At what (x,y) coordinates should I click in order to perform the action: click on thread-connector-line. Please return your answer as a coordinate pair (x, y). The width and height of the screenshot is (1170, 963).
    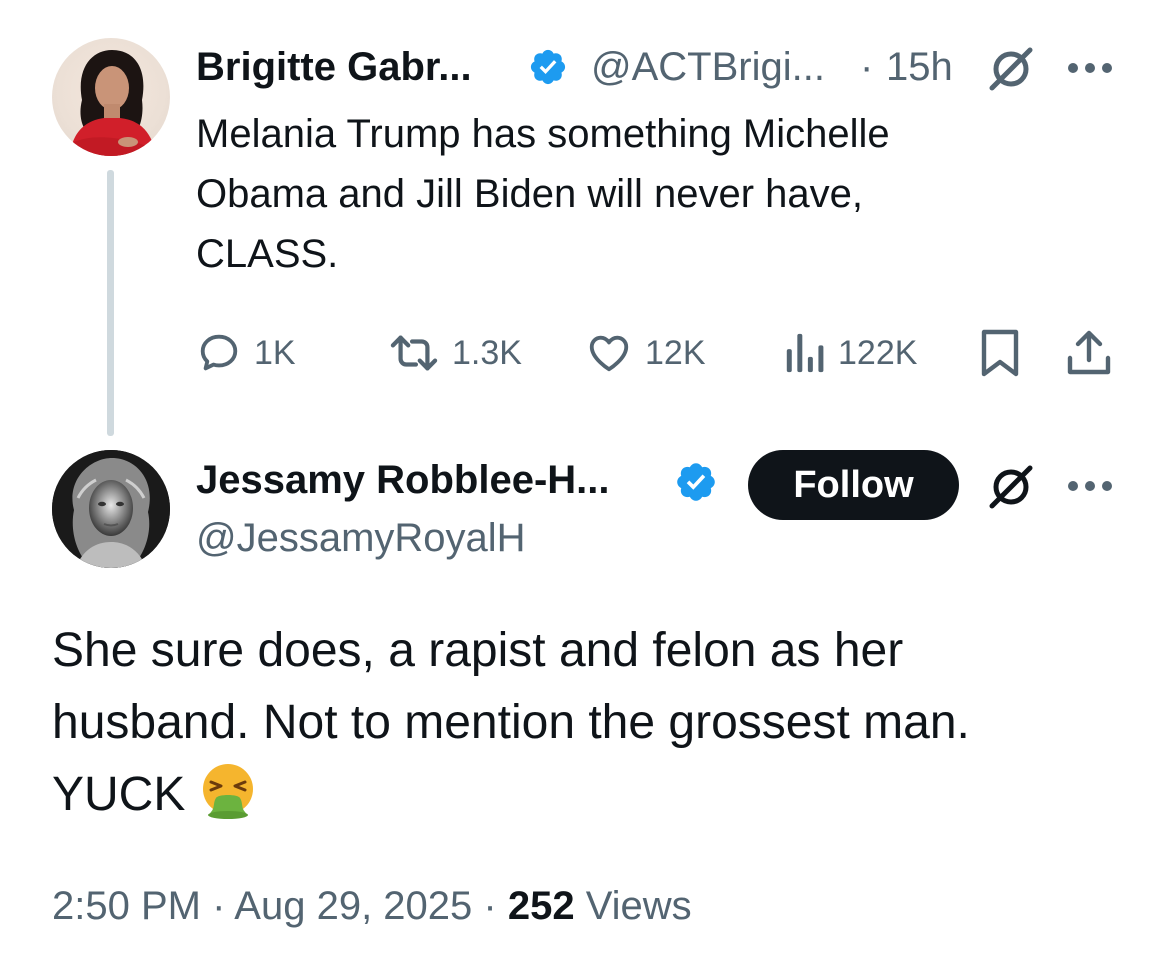
    Looking at the image, I should click on (110, 303).